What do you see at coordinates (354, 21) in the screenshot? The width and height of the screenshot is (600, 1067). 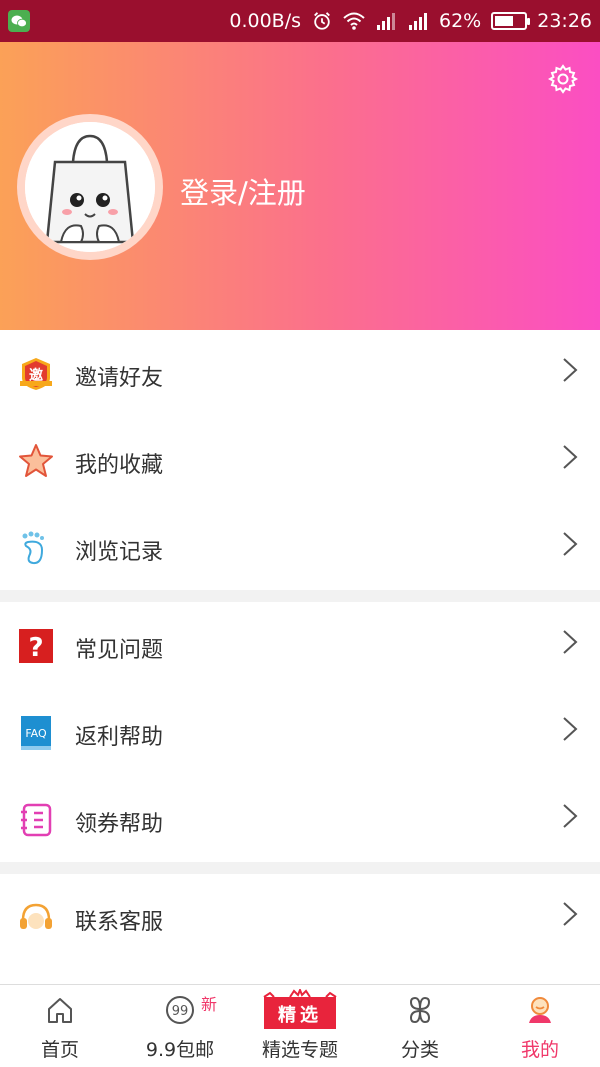 I see `wifi-icon` at bounding box center [354, 21].